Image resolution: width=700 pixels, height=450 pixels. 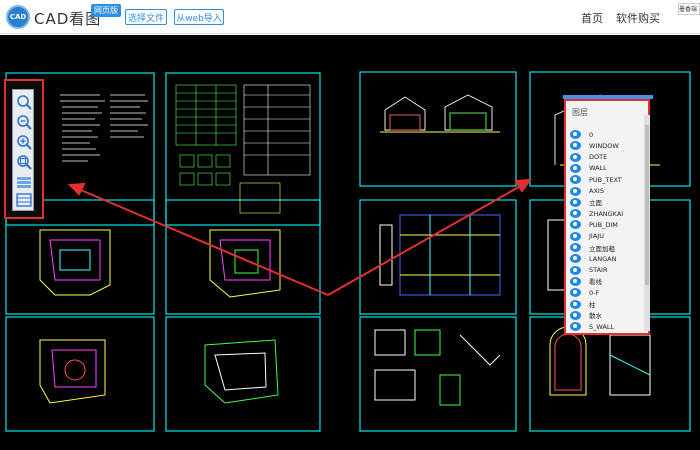 What do you see at coordinates (596, 236) in the screenshot?
I see `layer-name: JIAJU` at bounding box center [596, 236].